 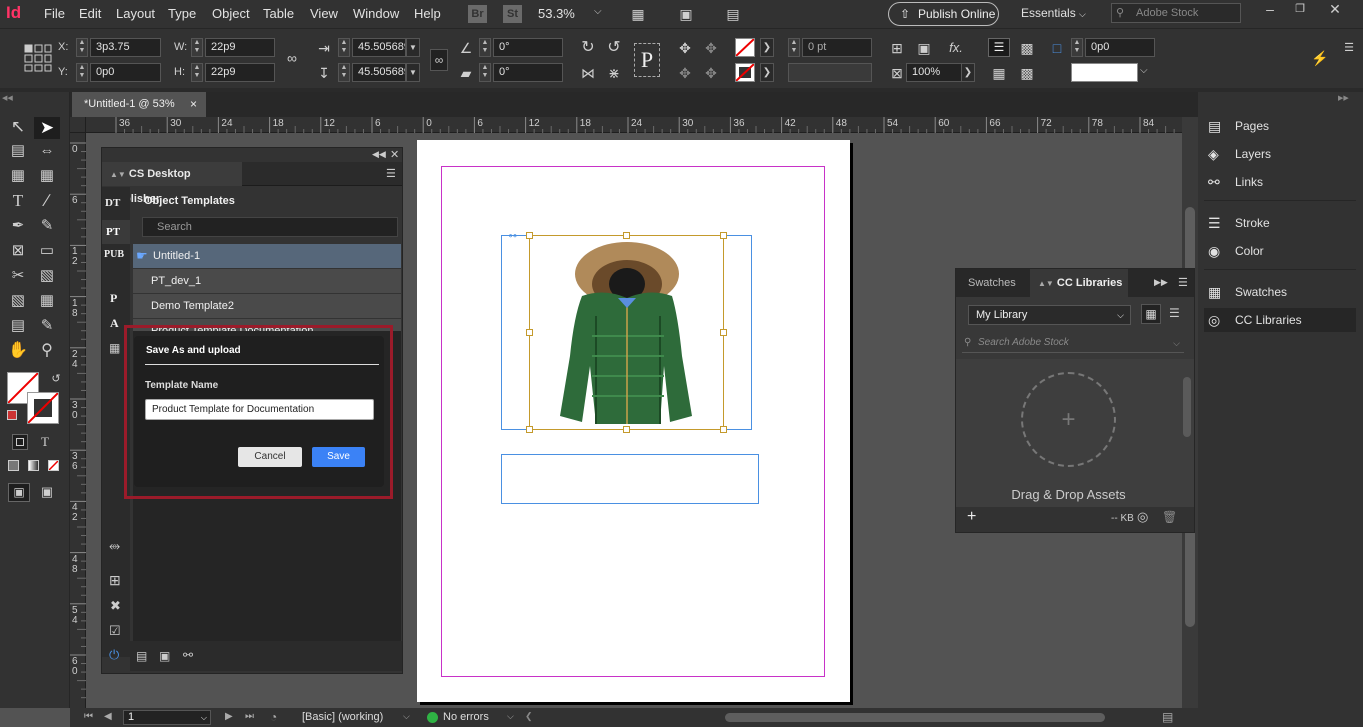 What do you see at coordinates (1073, 343) in the screenshot?
I see `adobe-stock-search: ⚲ Search Adobe Stock ⌵` at bounding box center [1073, 343].